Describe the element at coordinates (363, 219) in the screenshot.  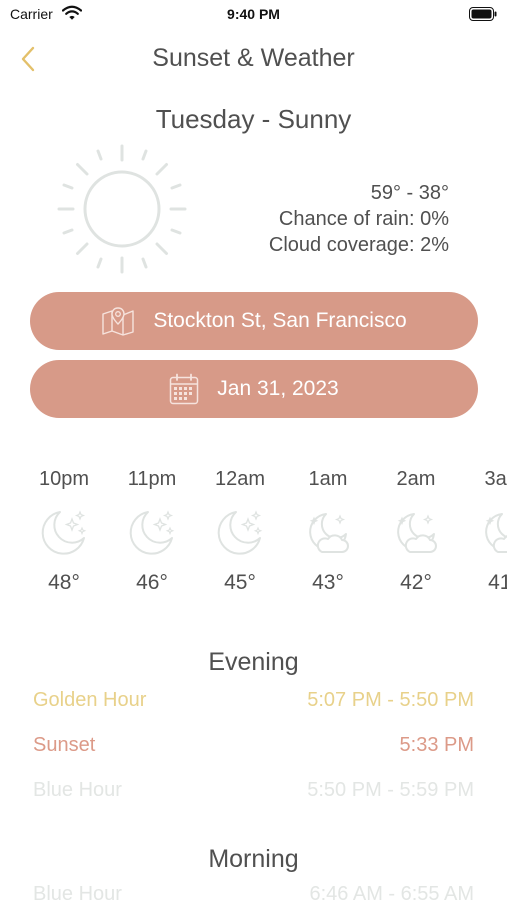
I see `rain-chance: Chance of rain: 0%` at that location.